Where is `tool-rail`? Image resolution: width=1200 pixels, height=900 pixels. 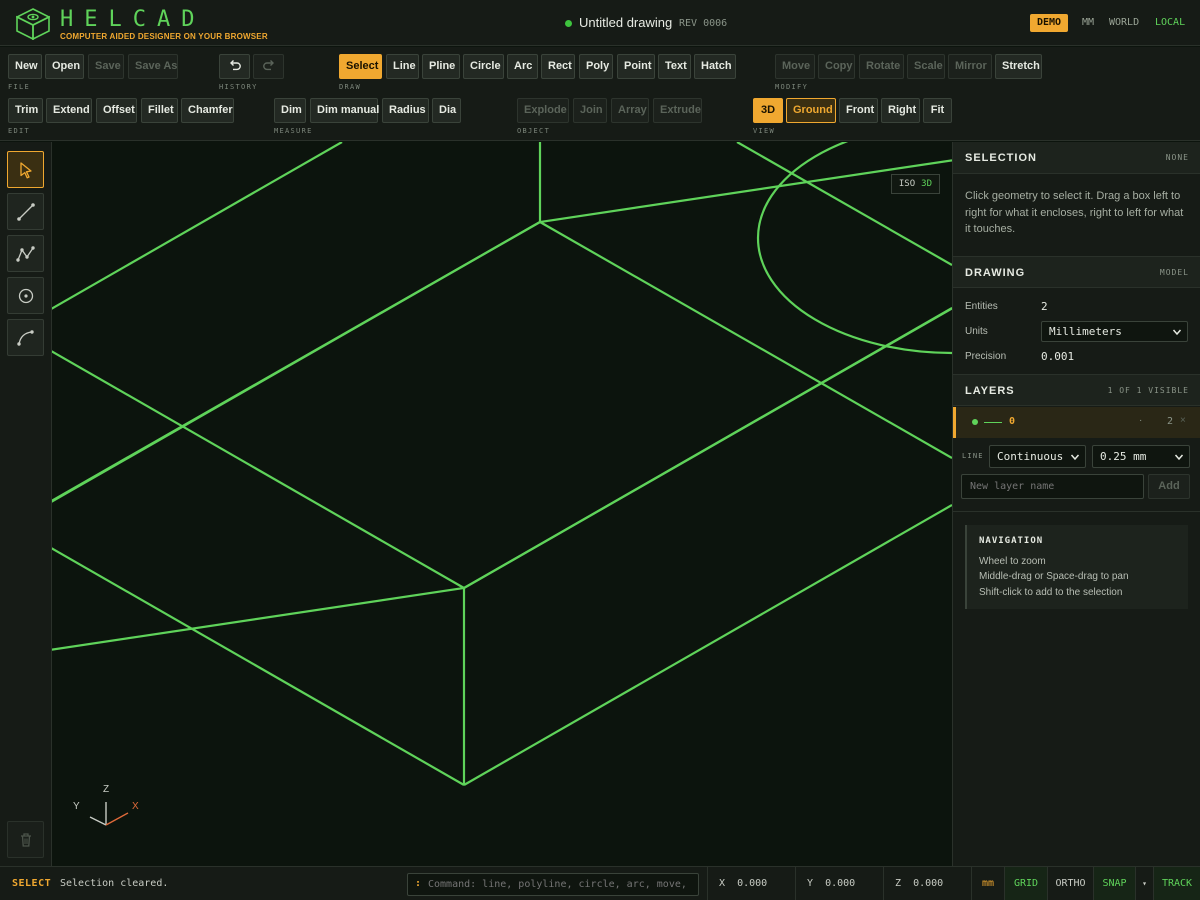
tool-rail is located at coordinates (26, 504).